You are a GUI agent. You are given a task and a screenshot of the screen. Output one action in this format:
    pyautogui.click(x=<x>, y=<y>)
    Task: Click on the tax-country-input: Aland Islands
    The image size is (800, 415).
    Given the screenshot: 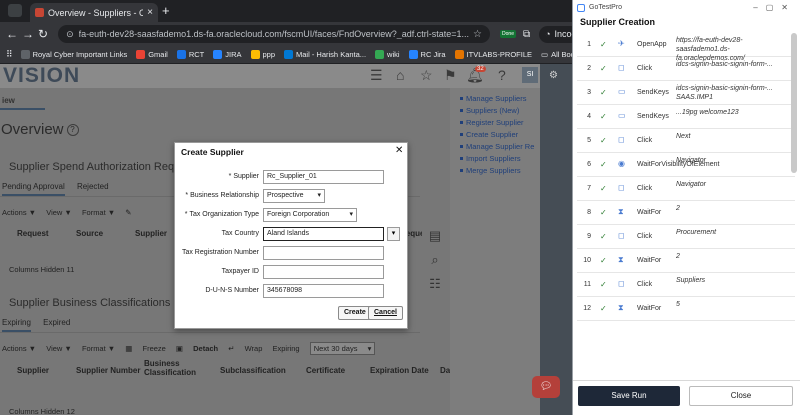 What is the action you would take?
    pyautogui.click(x=323, y=234)
    